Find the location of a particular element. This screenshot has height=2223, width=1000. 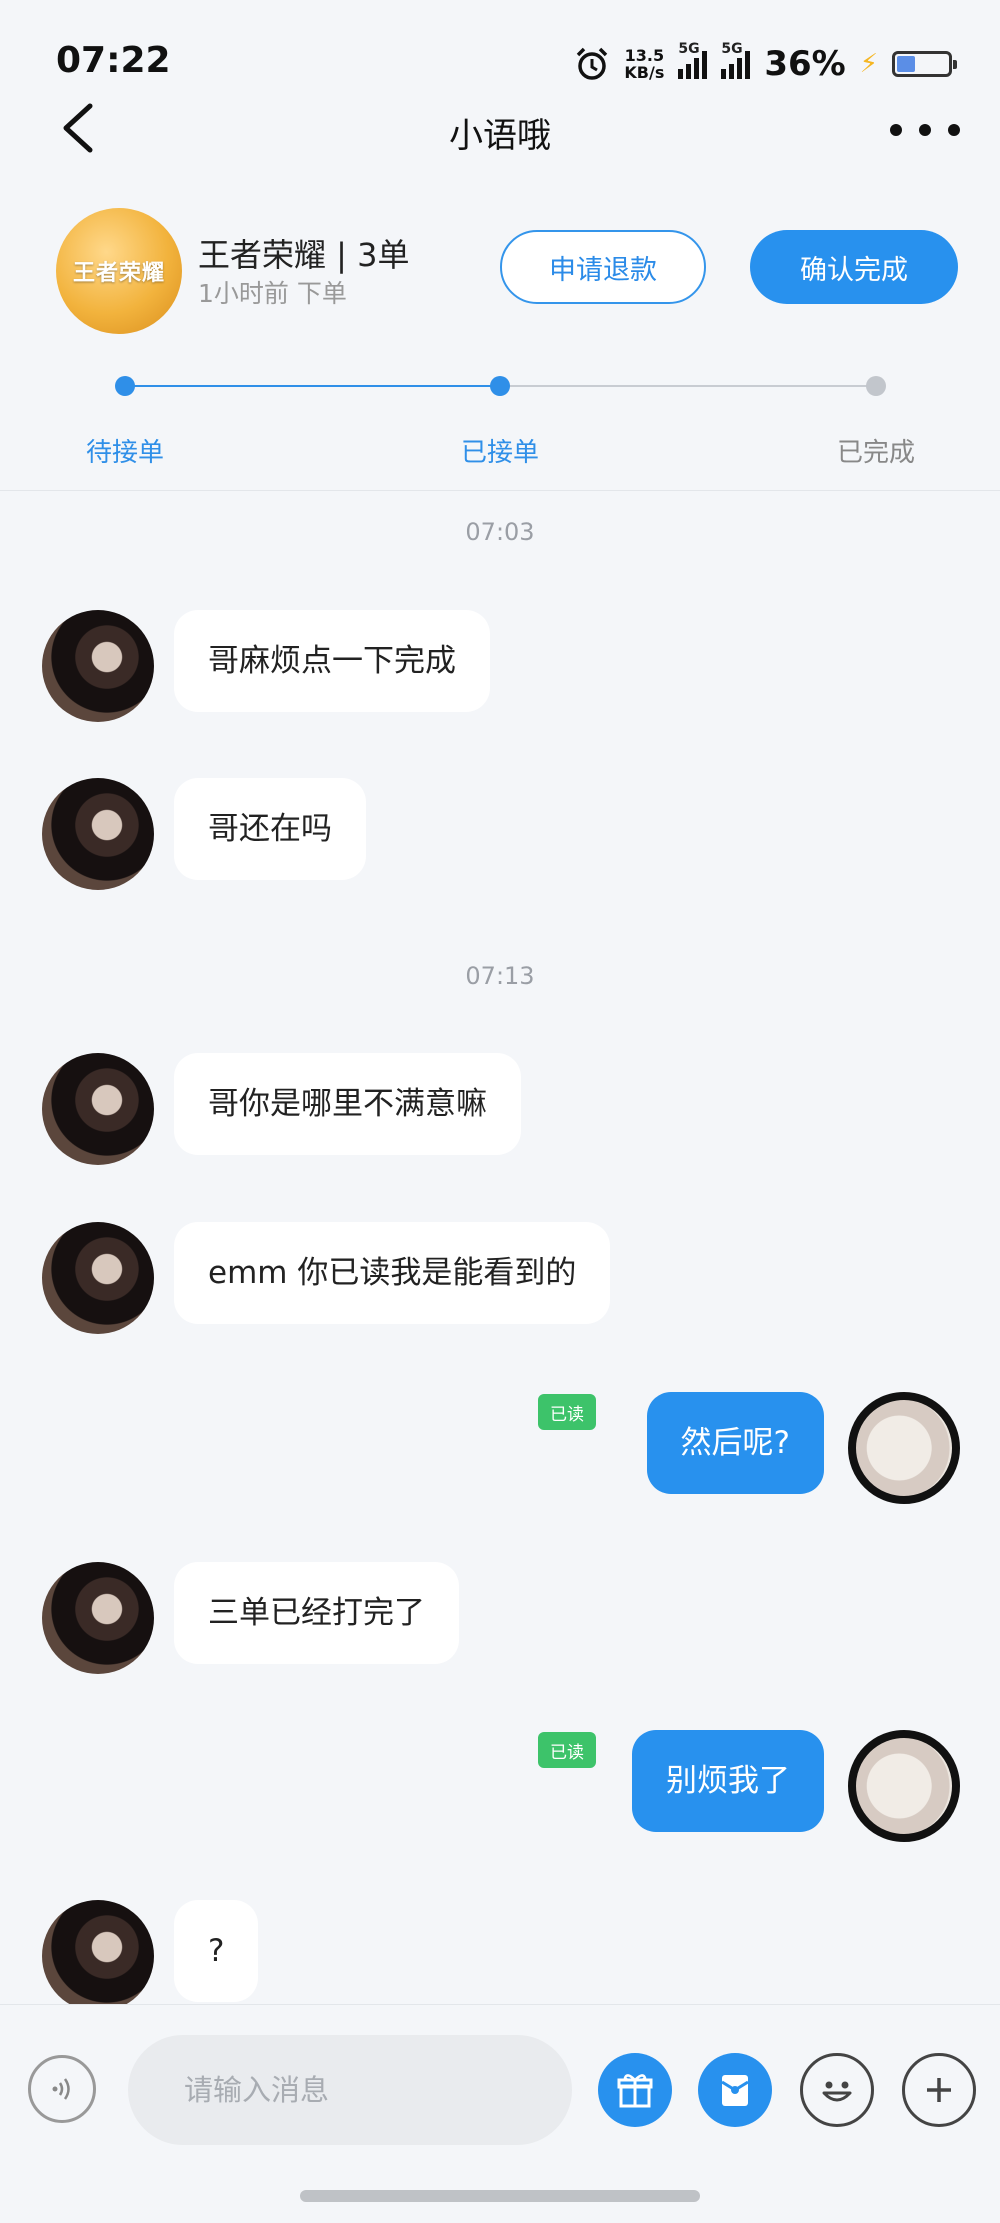

status-icons: 13.5 KB/s 5G 5G 36% ⚡ is located at coordinates (765, 63).